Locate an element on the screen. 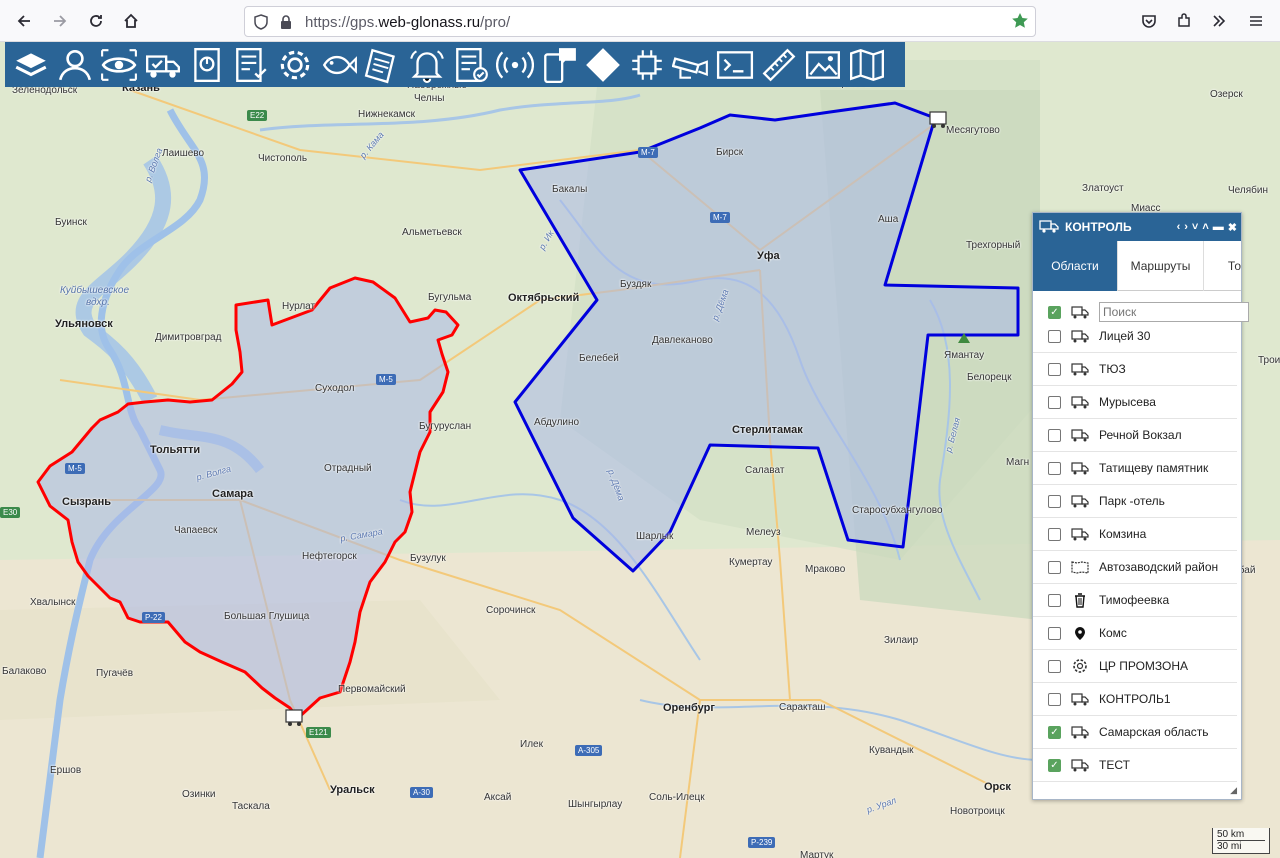 This screenshot has width=1280, height=858. document-chart-icon is located at coordinates (207, 65).